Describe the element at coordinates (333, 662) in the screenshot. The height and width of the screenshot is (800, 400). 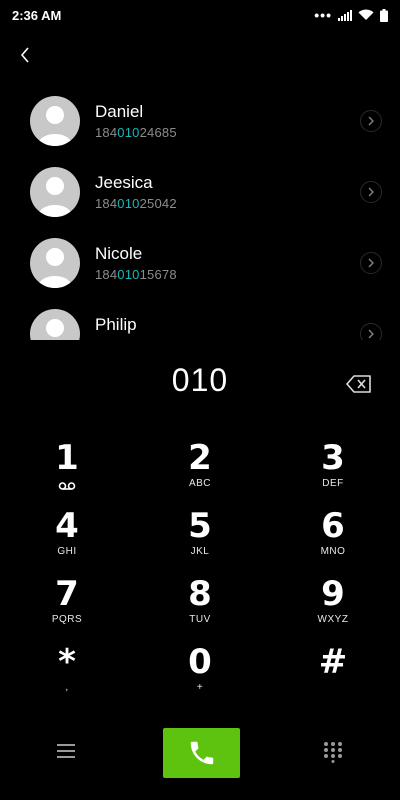
I see `key-digit: #` at that location.